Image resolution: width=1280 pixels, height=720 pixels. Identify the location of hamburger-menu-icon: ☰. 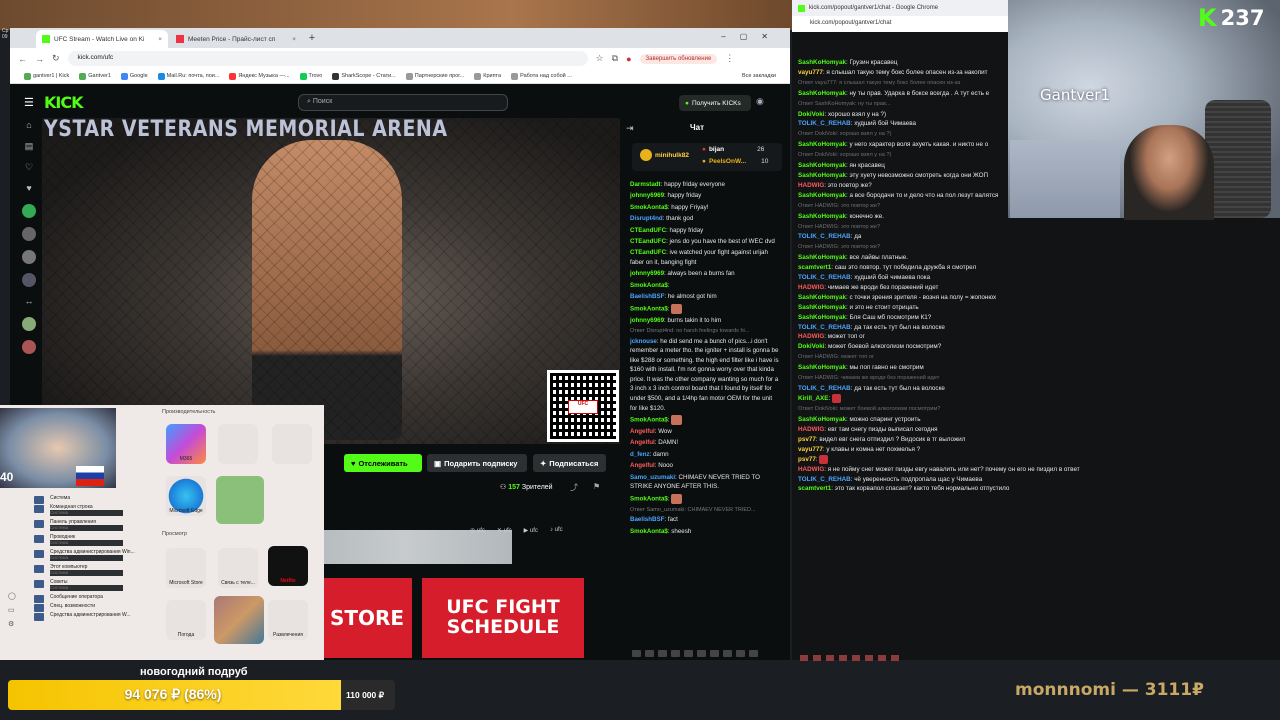
(29, 102).